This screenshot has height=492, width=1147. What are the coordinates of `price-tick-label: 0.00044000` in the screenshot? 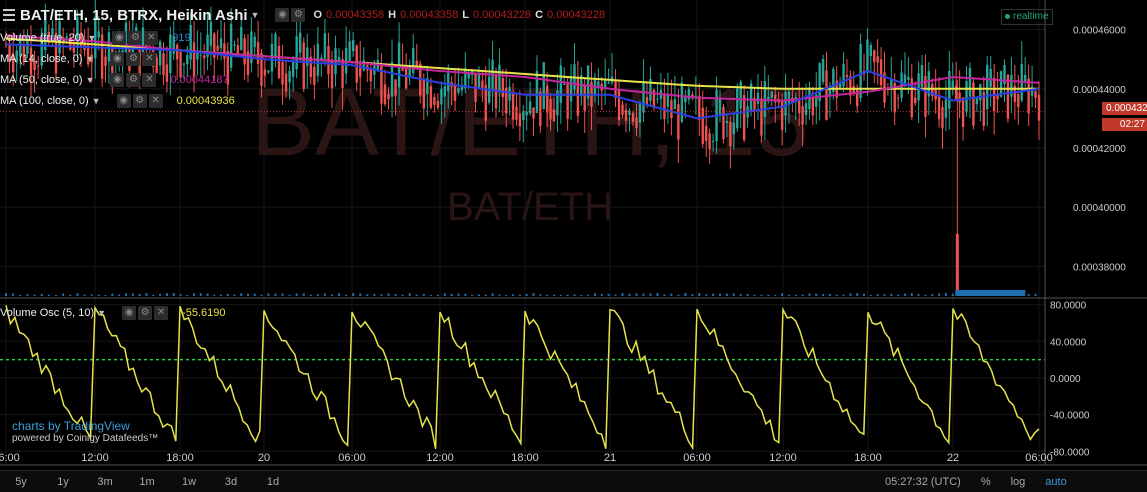 It's located at (1099, 90).